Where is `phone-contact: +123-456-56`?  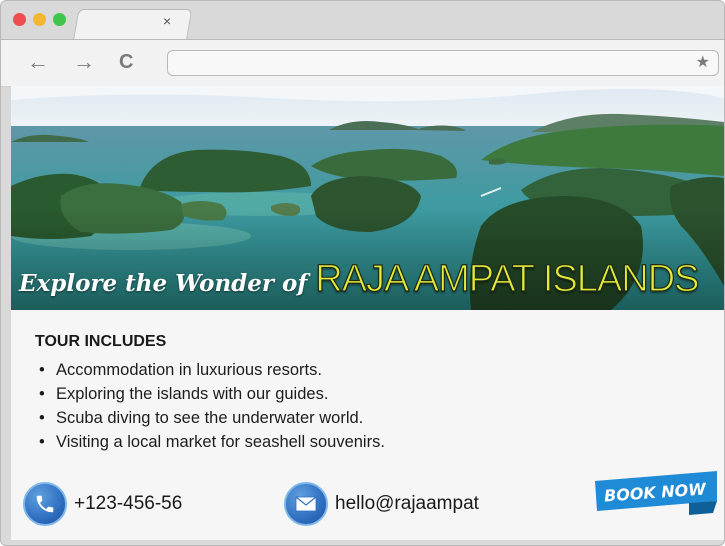 phone-contact: +123-456-56 is located at coordinates (102, 504).